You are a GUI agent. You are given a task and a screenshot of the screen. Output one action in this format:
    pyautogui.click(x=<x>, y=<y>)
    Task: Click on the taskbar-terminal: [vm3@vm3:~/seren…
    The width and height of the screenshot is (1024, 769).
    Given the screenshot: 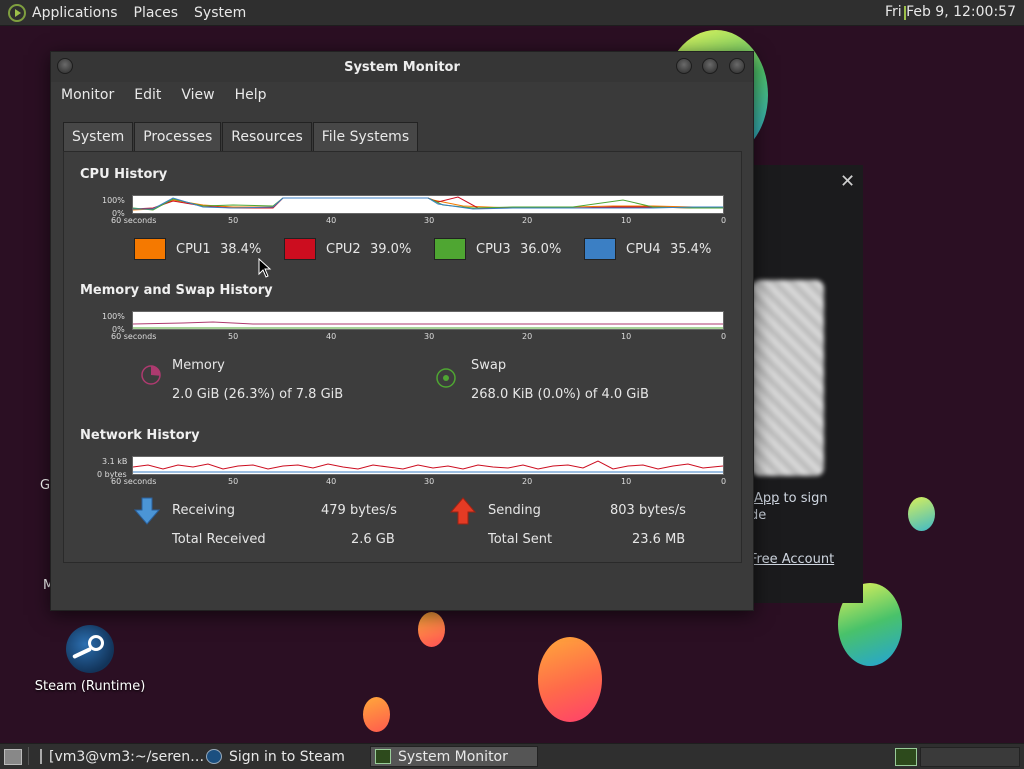 What is the action you would take?
    pyautogui.click(x=120, y=756)
    